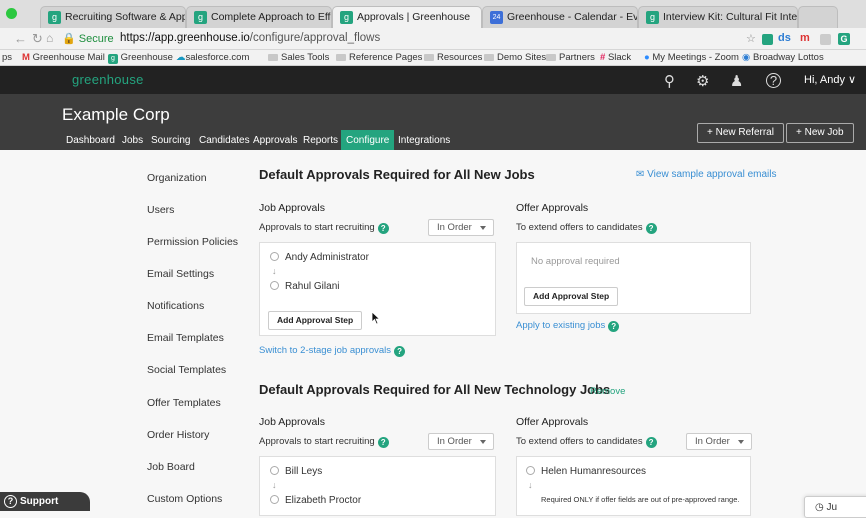  I want to click on sidenav-organization: Organization, so click(177, 178).